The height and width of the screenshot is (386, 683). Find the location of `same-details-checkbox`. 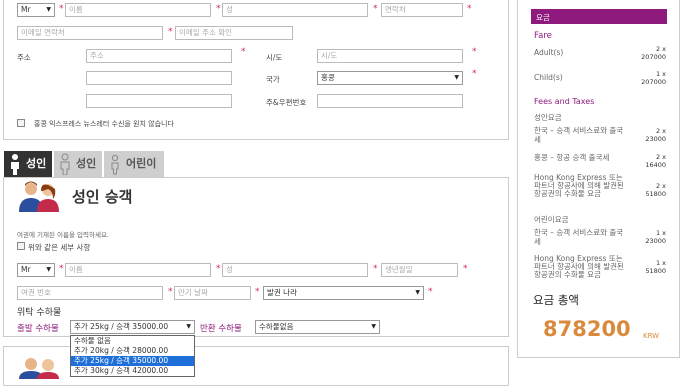

same-details-checkbox is located at coordinates (21, 246).